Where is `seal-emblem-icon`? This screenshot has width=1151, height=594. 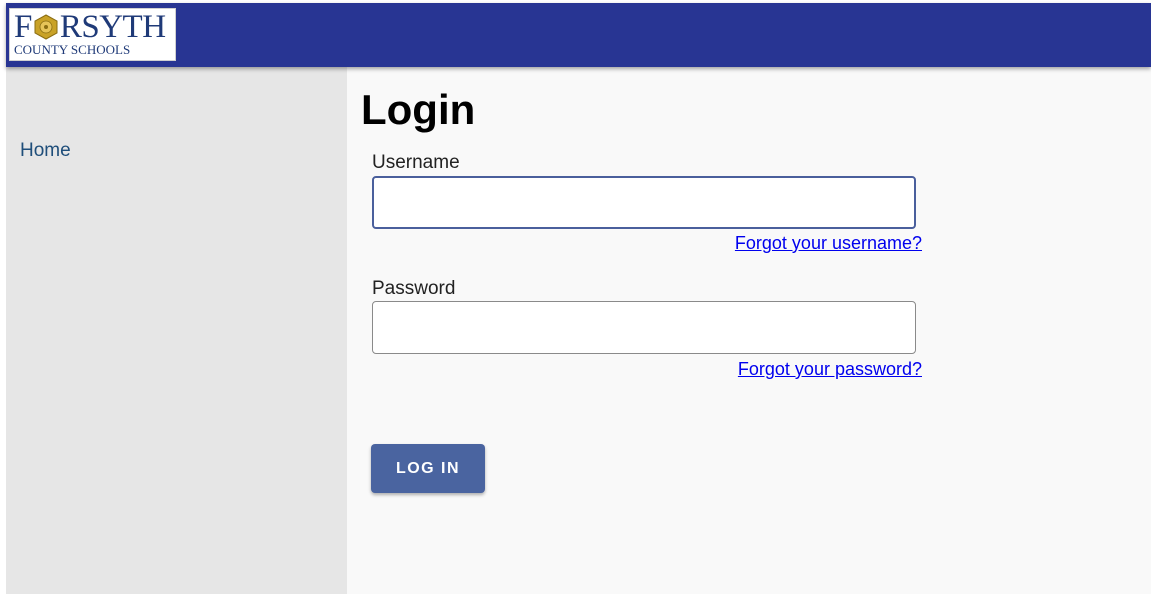
seal-emblem-icon is located at coordinates (46, 27).